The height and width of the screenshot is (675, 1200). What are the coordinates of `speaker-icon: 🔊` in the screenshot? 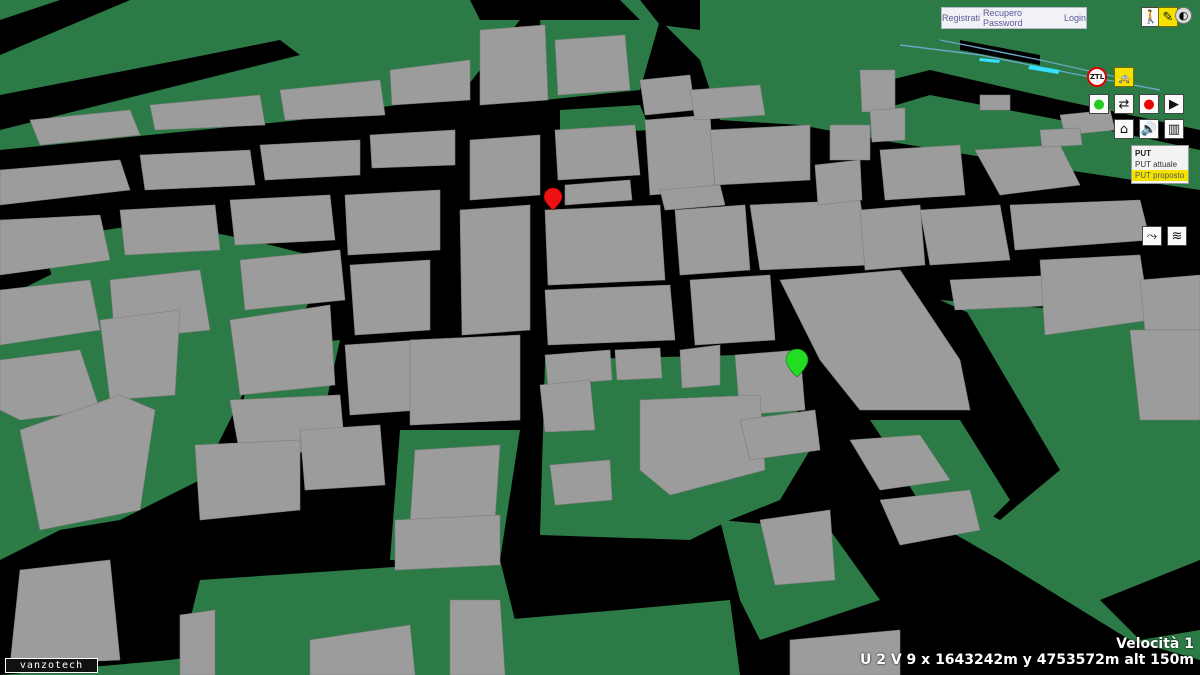 It's located at (1149, 129).